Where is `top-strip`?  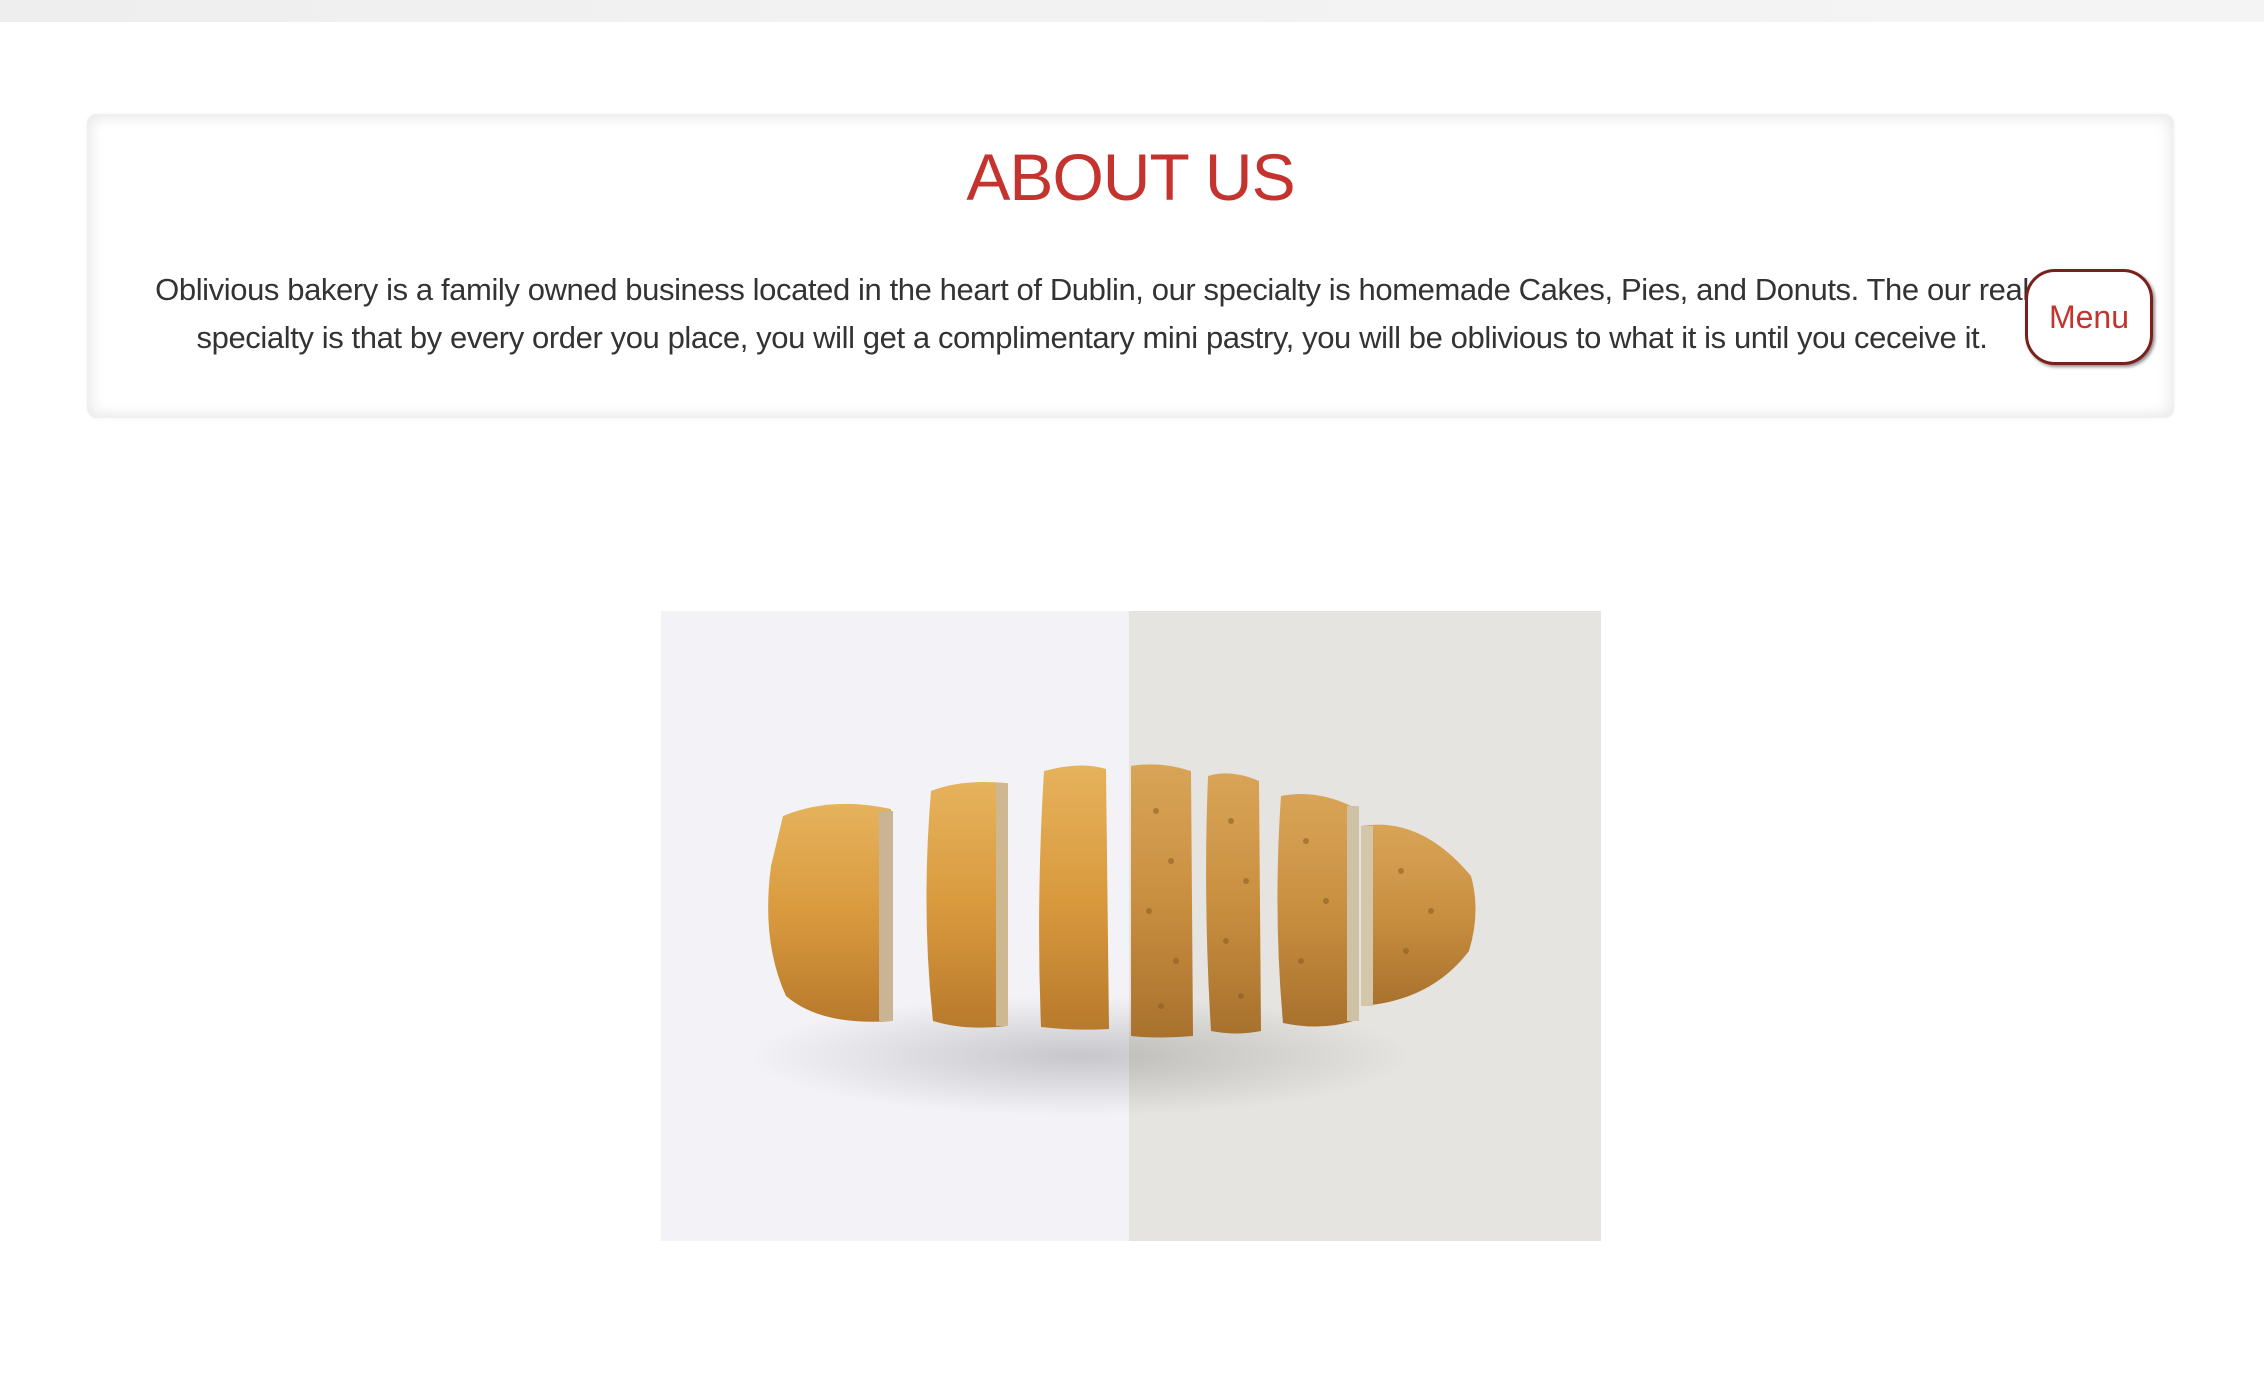
top-strip is located at coordinates (1132, 11).